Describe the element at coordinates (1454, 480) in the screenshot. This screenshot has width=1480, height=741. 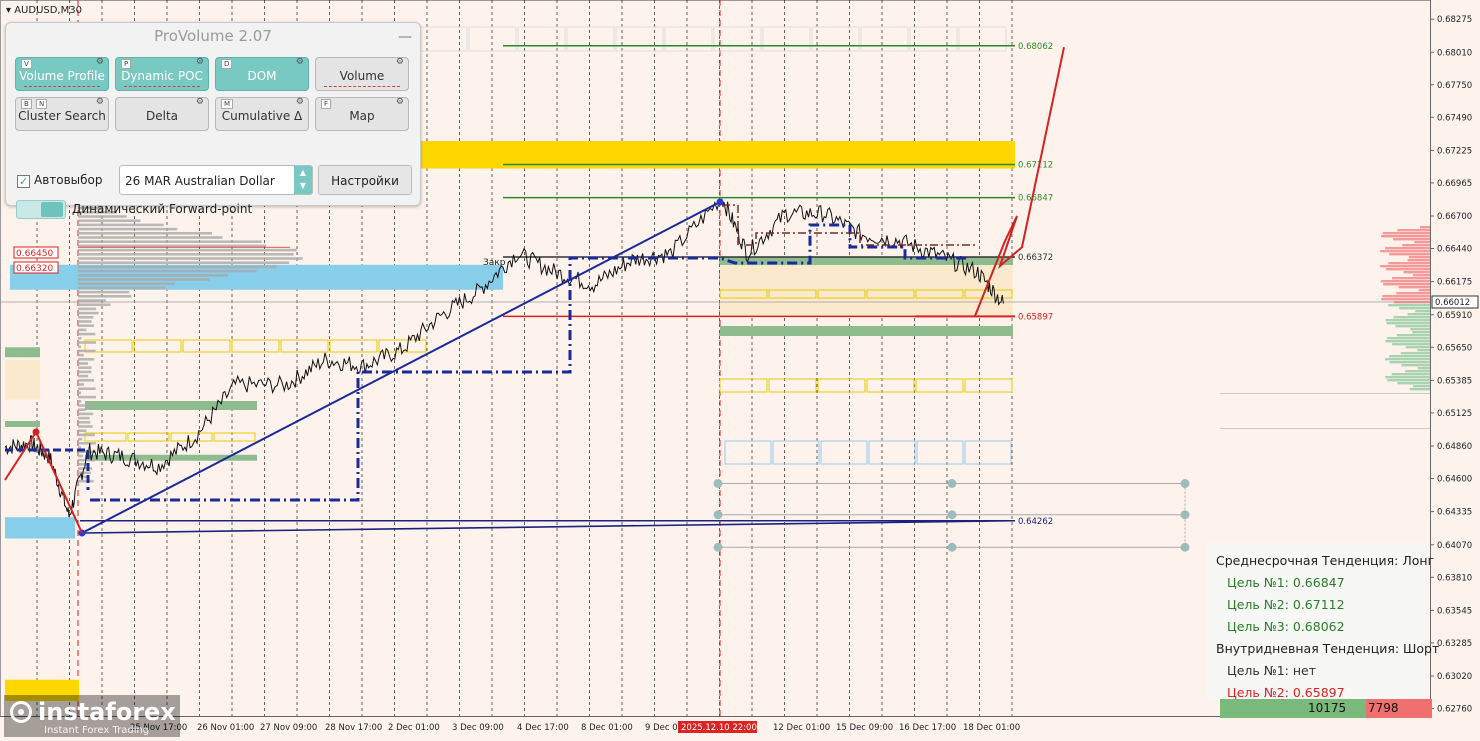
I see `y-axis-label: 0.64600` at that location.